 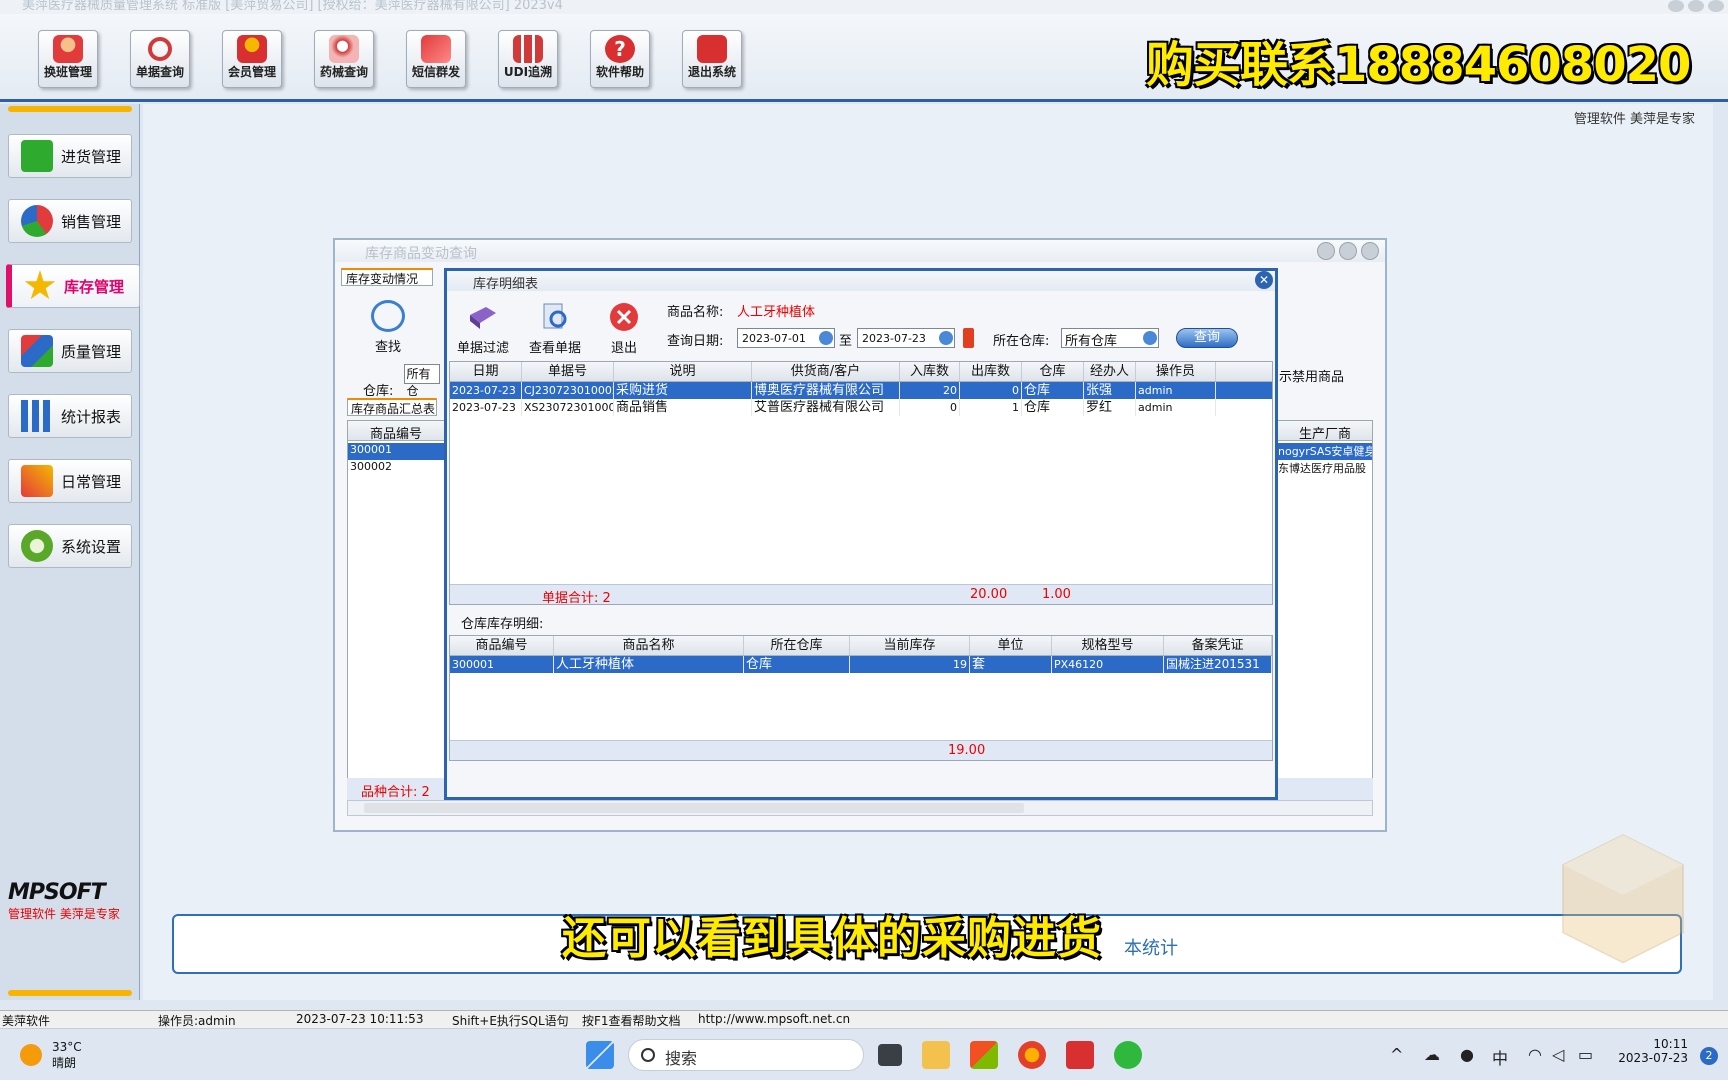 I want to click on close-circle-icon, so click(x=624, y=317).